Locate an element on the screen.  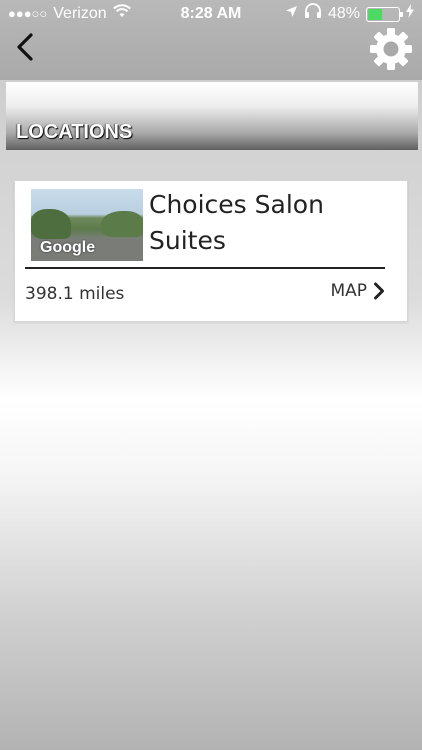
location-distance: 398.1 miles is located at coordinates (75, 294).